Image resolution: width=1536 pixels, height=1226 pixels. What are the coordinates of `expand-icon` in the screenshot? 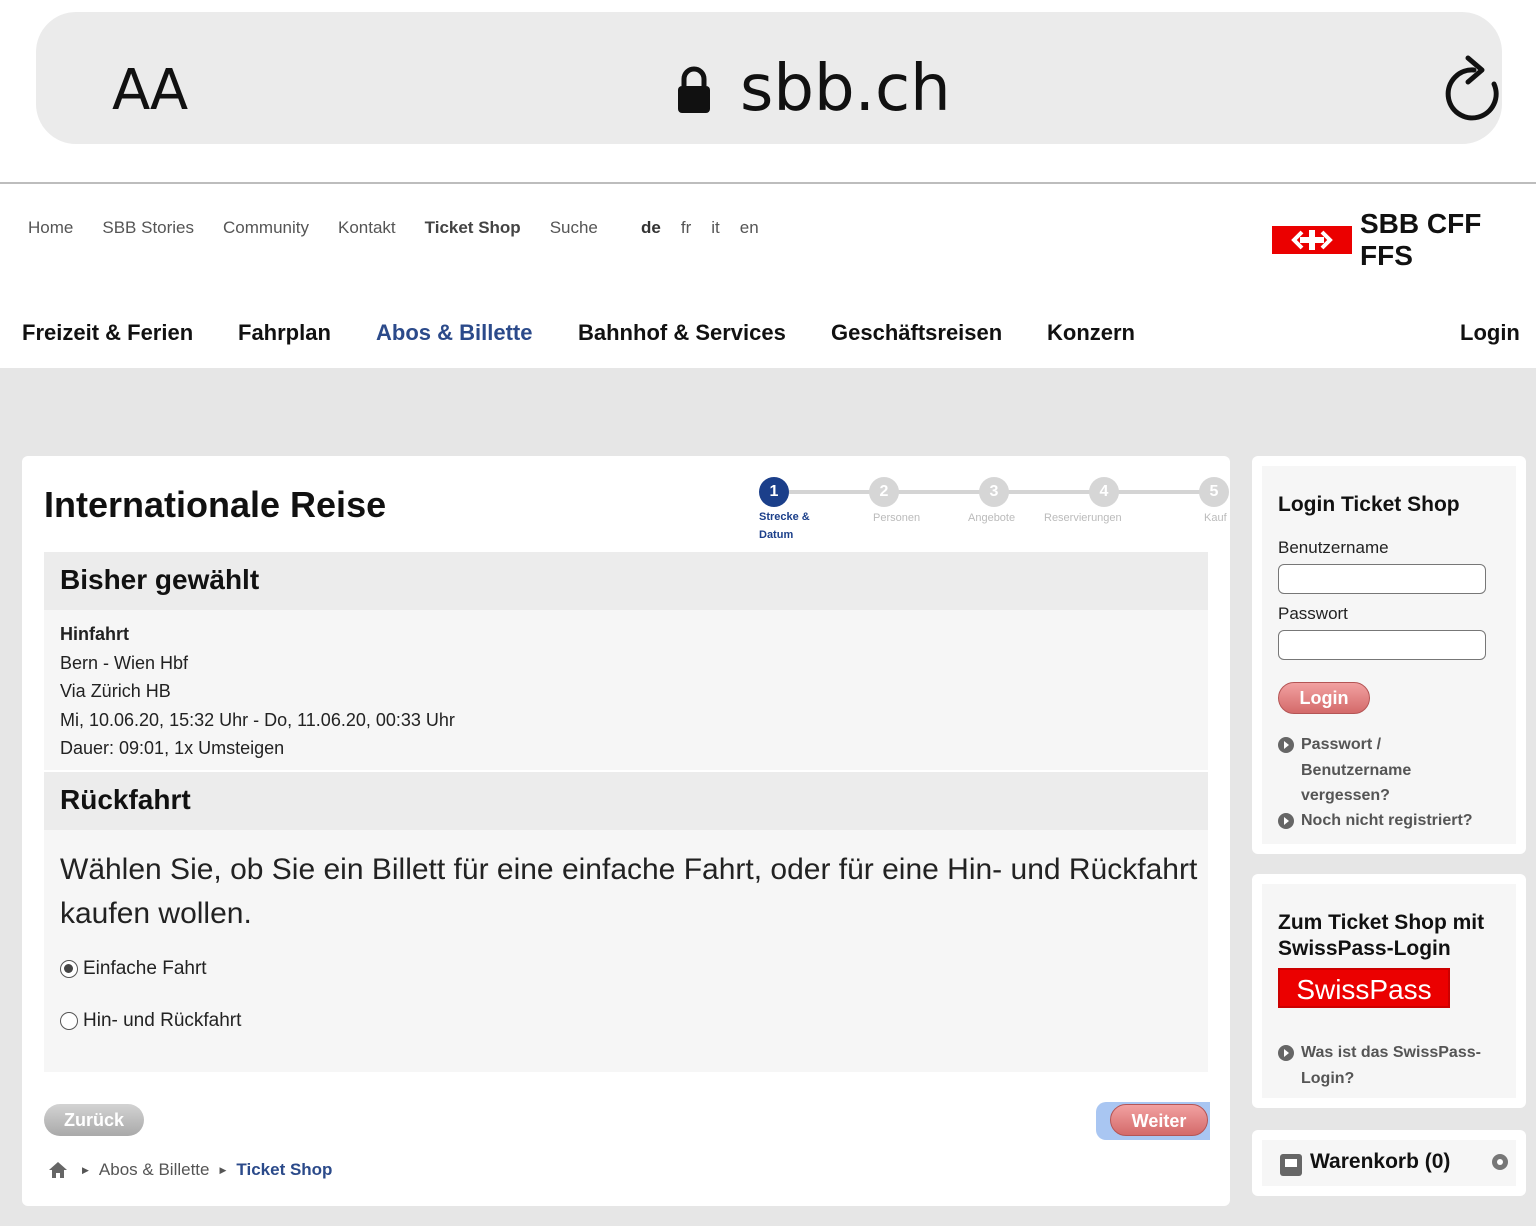 It's located at (1500, 1162).